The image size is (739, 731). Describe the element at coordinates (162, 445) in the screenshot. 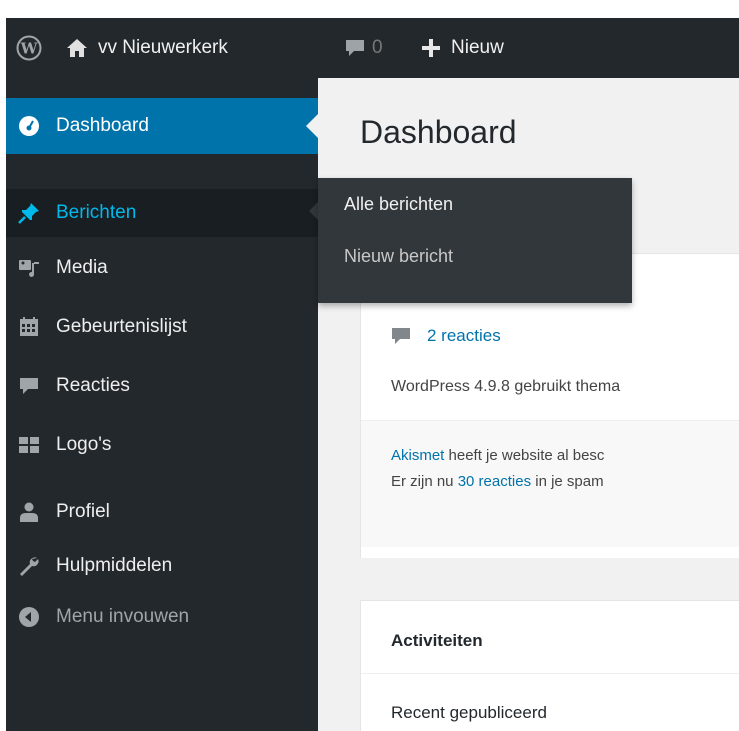

I see `sidebar-item-logos: Logo's` at that location.